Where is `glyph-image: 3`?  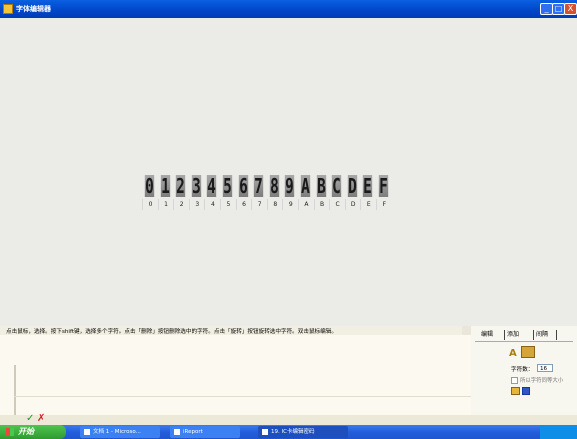
glyph-image: 3 is located at coordinates (196, 186).